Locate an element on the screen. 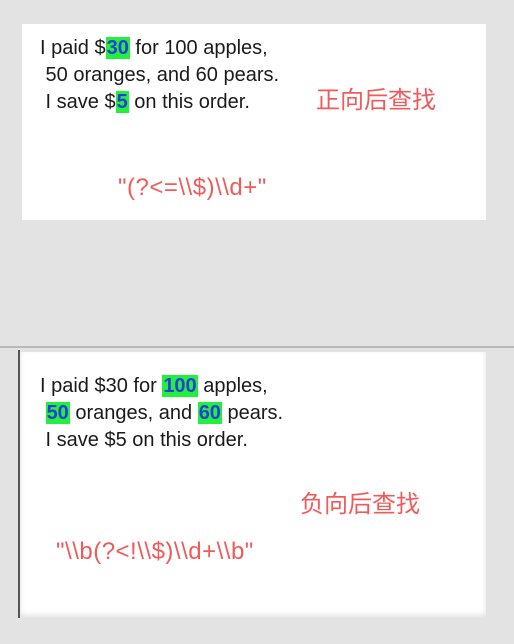  text-segment: on this order. is located at coordinates (189, 102).